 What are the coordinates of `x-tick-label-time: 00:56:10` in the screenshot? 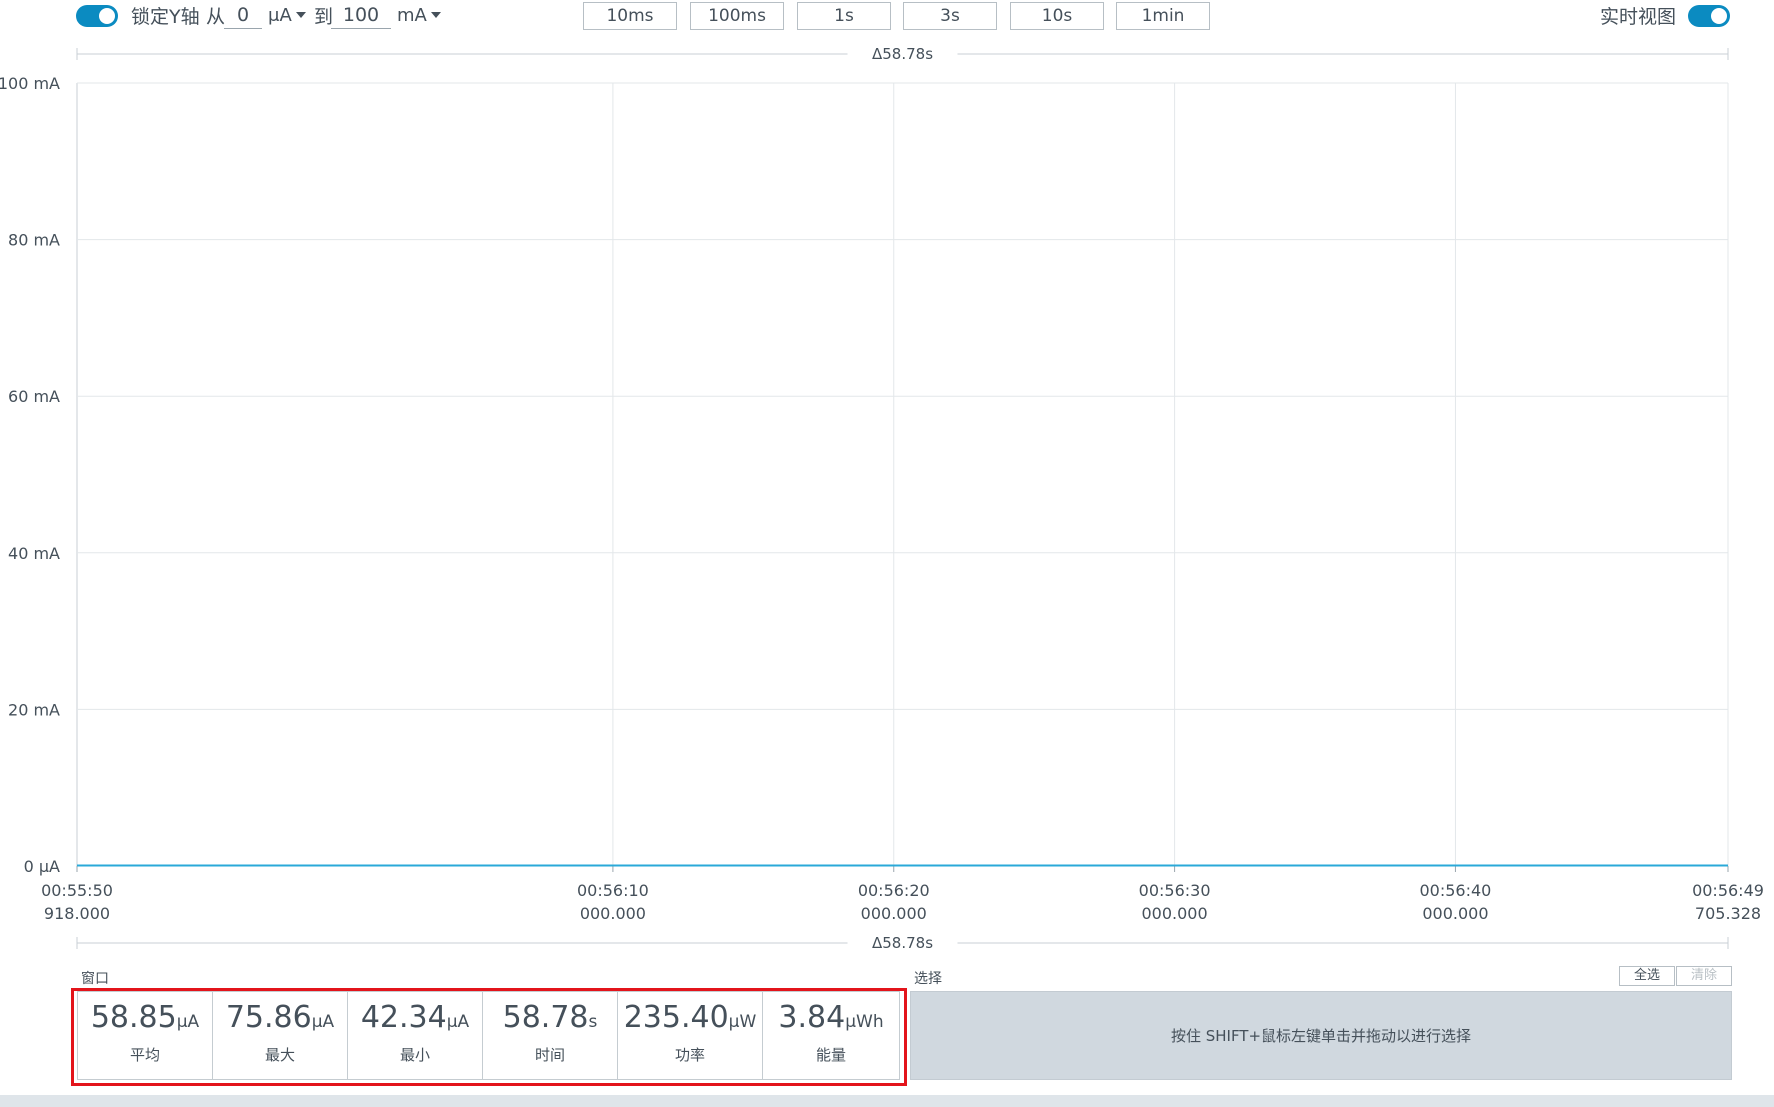 It's located at (613, 890).